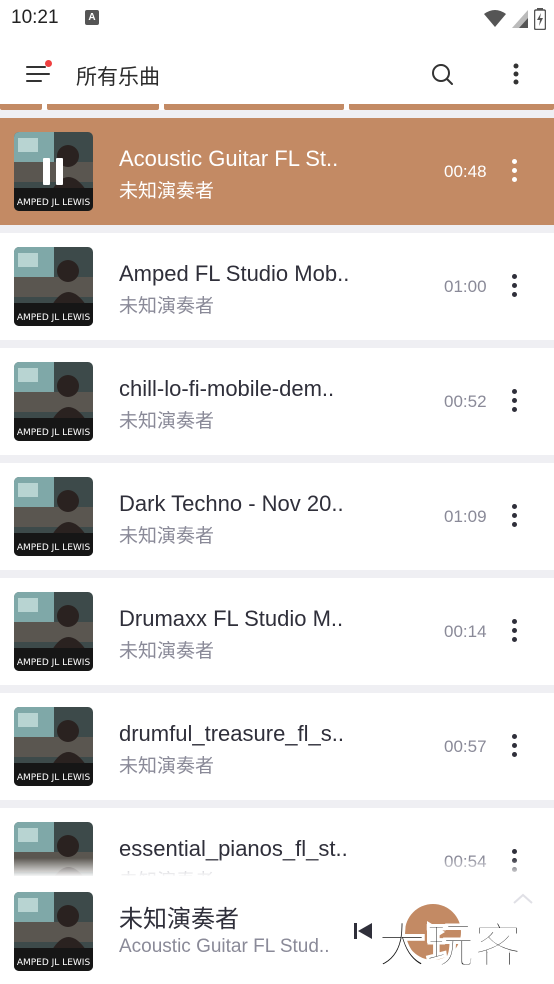 This screenshot has height=984, width=554. I want to click on menu-button, so click(38, 74).